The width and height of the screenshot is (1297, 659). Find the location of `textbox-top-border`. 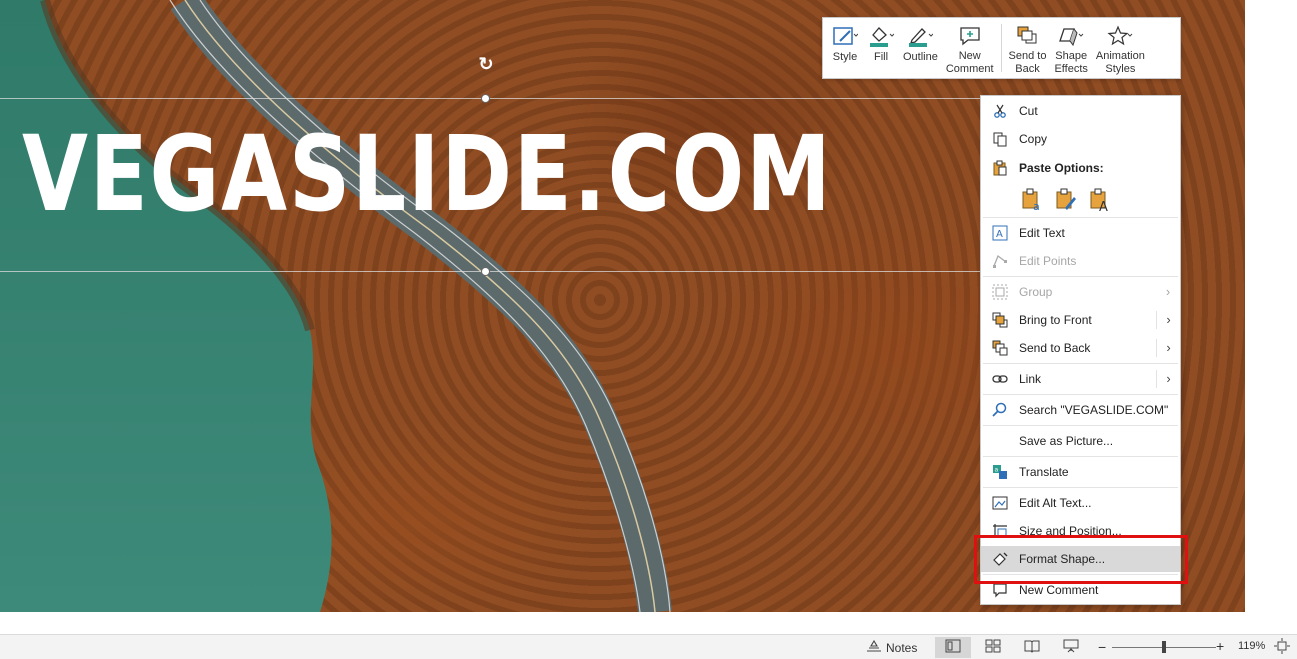

textbox-top-border is located at coordinates (490, 98).